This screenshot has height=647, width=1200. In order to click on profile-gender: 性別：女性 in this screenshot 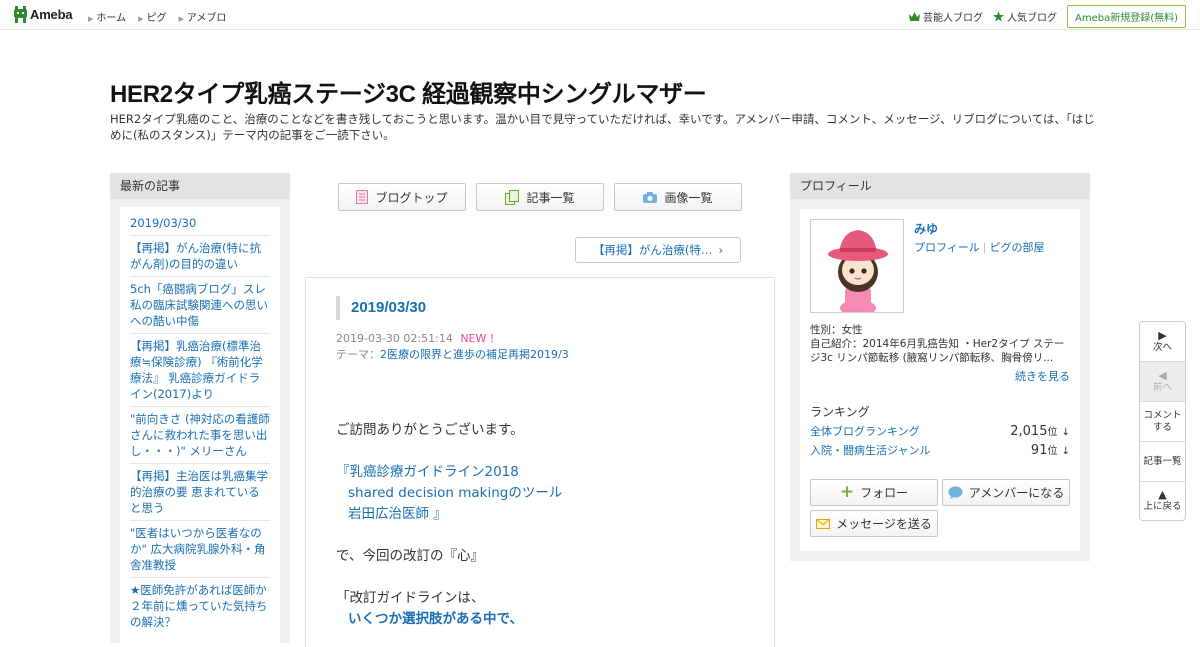, I will do `click(836, 330)`.